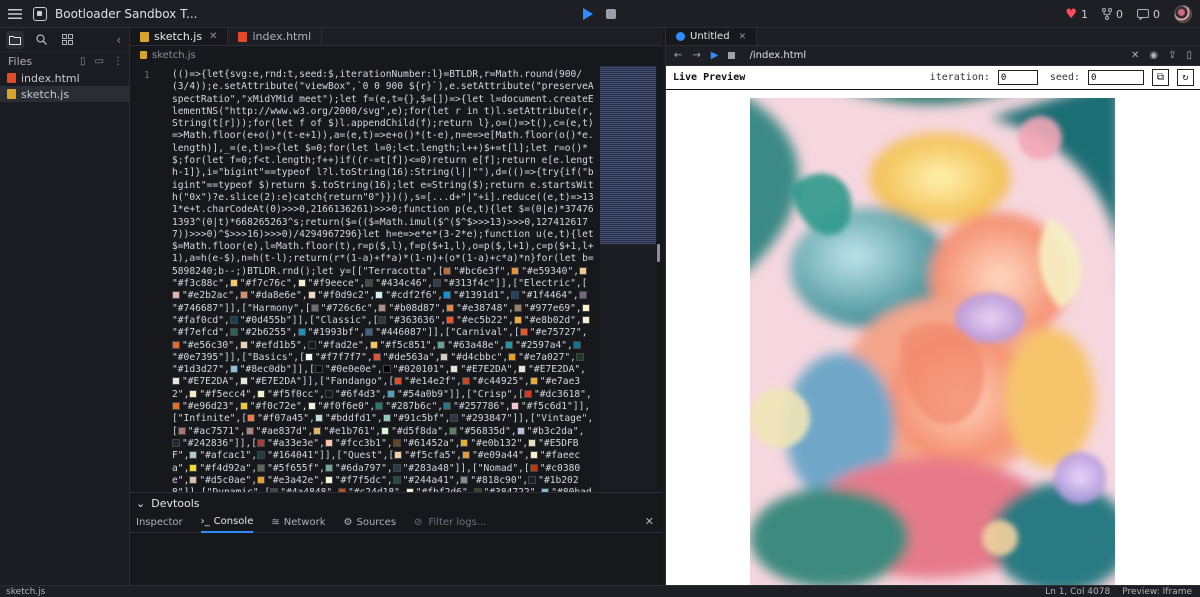 This screenshot has width=1200, height=597. Describe the element at coordinates (1183, 14) in the screenshot. I see `user-avatar` at that location.